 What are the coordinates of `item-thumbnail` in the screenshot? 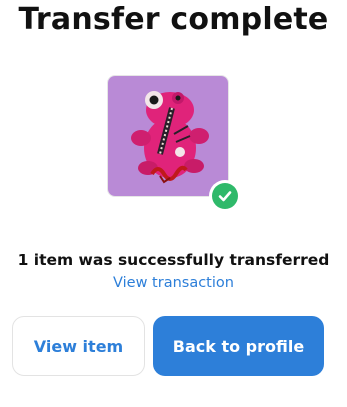 It's located at (168, 136).